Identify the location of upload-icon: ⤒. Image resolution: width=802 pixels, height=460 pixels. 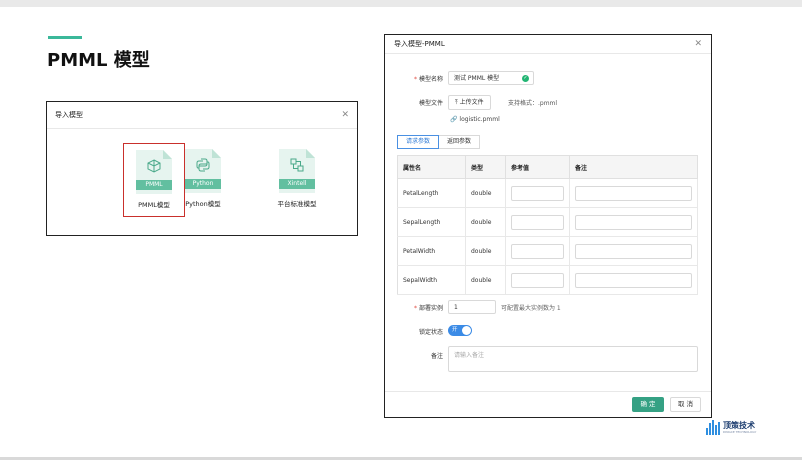
(456, 102).